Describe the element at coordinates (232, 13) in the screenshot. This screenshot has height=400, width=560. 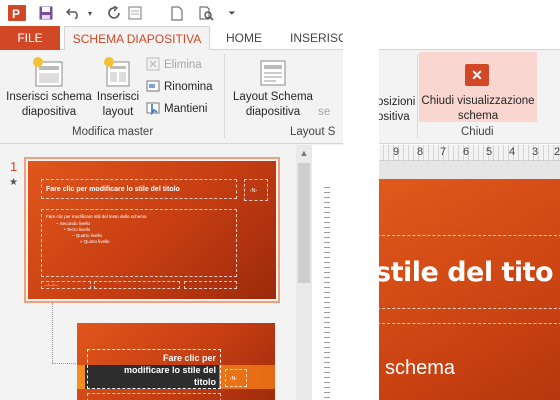
I see `customize-dropdown-icon: ⏷` at that location.